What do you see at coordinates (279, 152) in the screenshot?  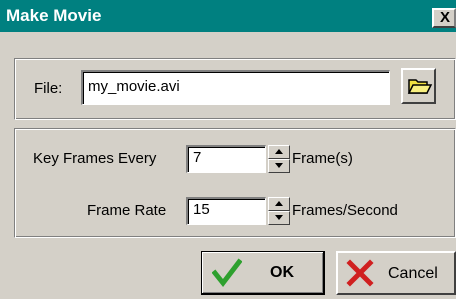 I see `key-frames-up-button` at bounding box center [279, 152].